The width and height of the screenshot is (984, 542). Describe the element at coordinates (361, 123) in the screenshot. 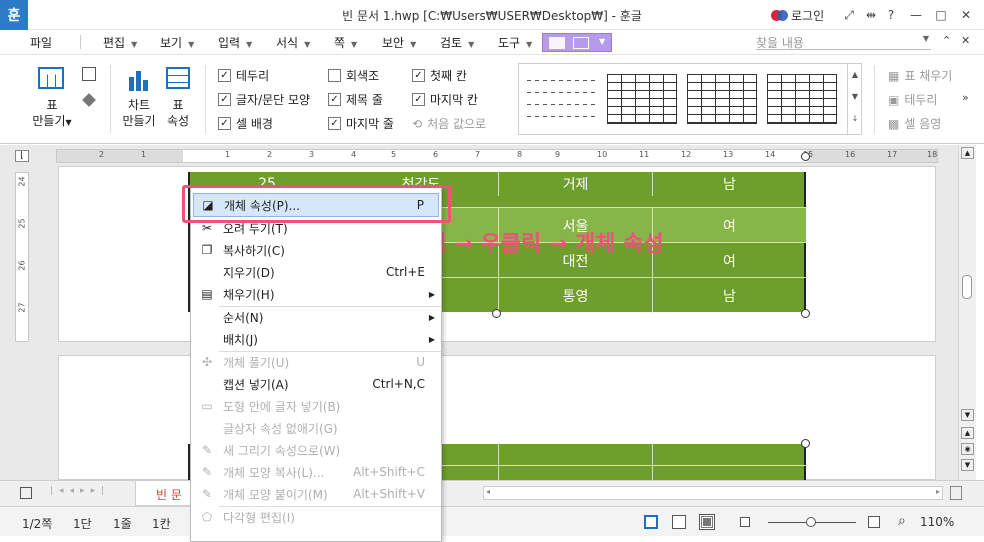

I see `check-last-row: ✓ 마지막 줄` at that location.